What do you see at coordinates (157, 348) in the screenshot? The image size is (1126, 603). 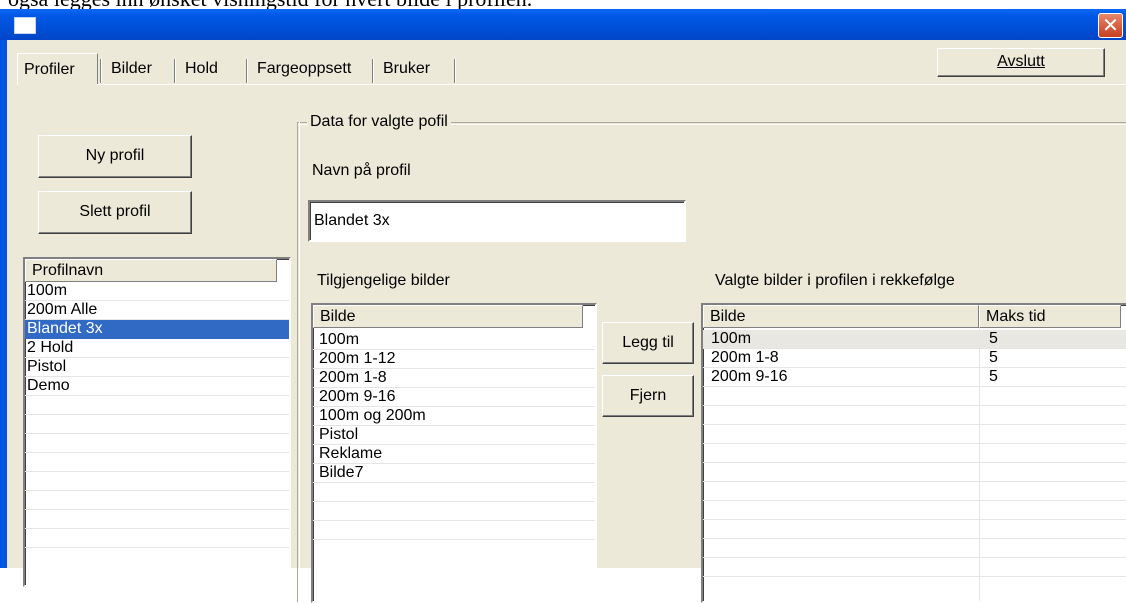 I see `list-item: 2 Hold` at bounding box center [157, 348].